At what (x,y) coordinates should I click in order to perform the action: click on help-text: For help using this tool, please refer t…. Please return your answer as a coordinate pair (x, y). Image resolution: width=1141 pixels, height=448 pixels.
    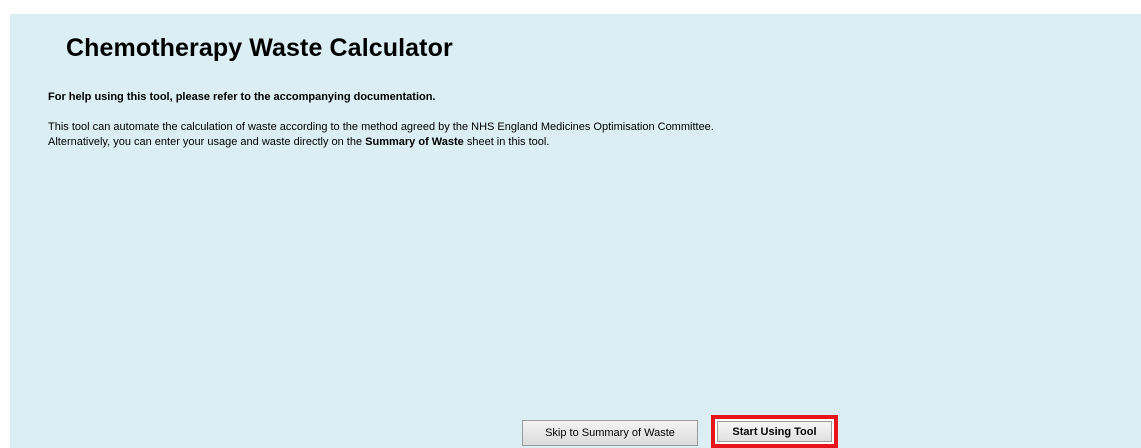
    Looking at the image, I should click on (242, 97).